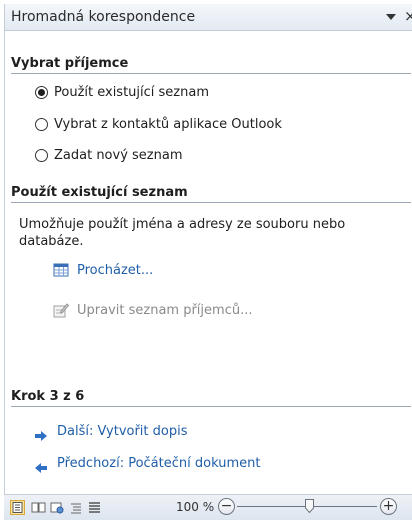 Image resolution: width=412 pixels, height=520 pixels. I want to click on plus-icon: +, so click(388, 506).